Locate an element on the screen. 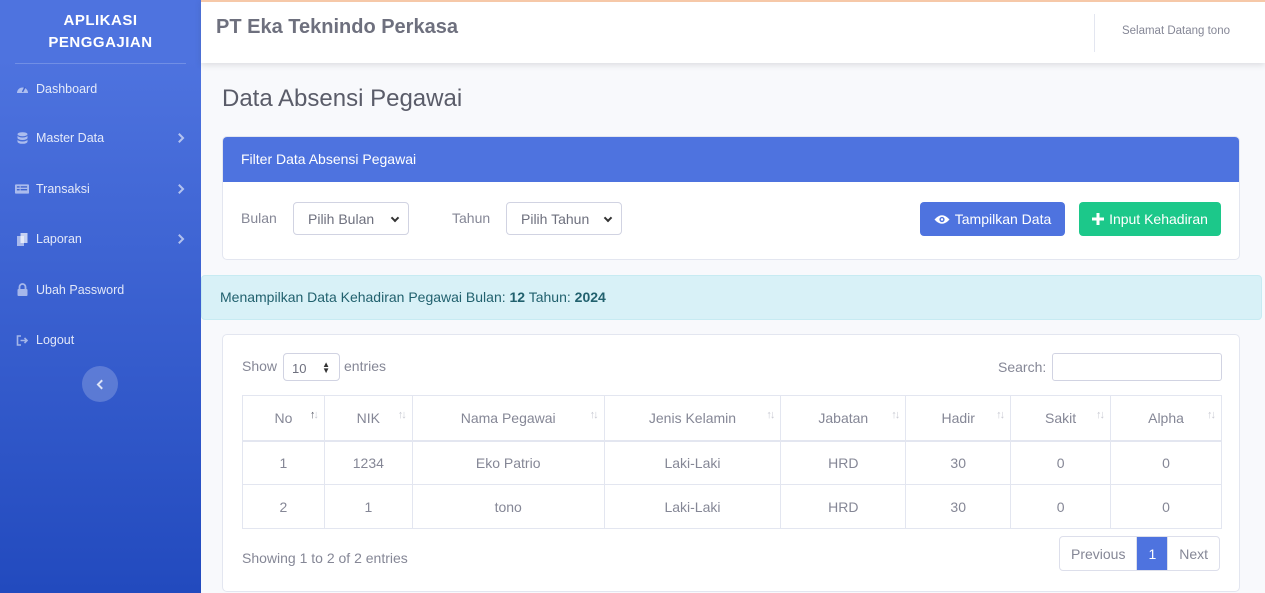 The width and height of the screenshot is (1265, 593). company-name: PT Eka Teknindo Perkasa is located at coordinates (337, 27).